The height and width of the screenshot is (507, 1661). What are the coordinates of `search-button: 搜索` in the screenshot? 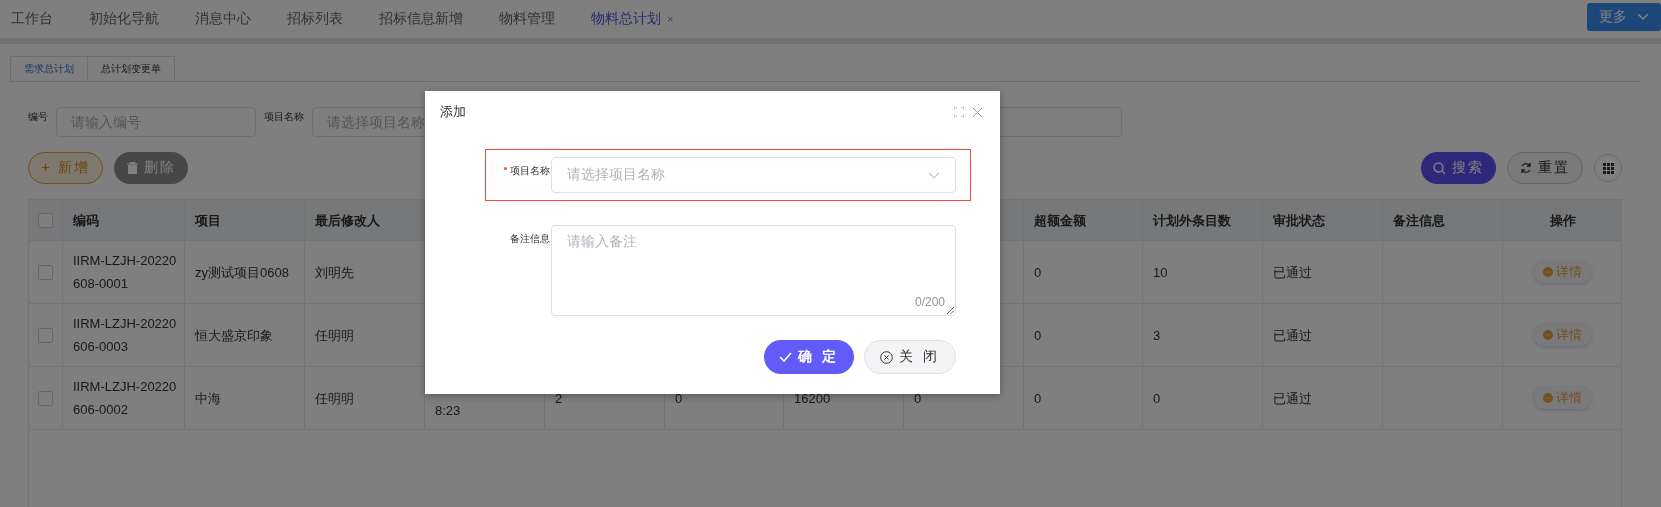 It's located at (1458, 168).